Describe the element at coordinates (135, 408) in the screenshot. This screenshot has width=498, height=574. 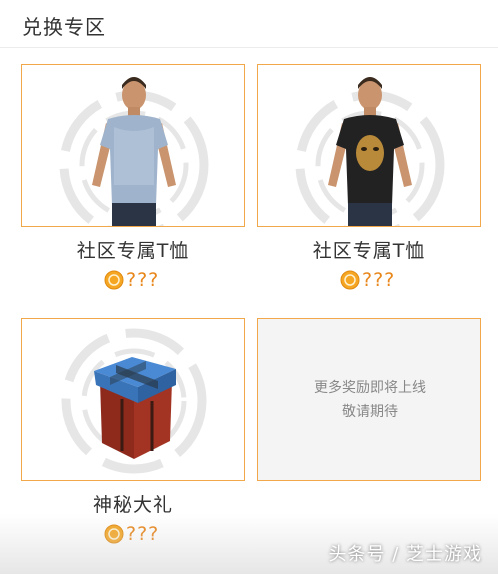
I see `supply-crate-image` at that location.